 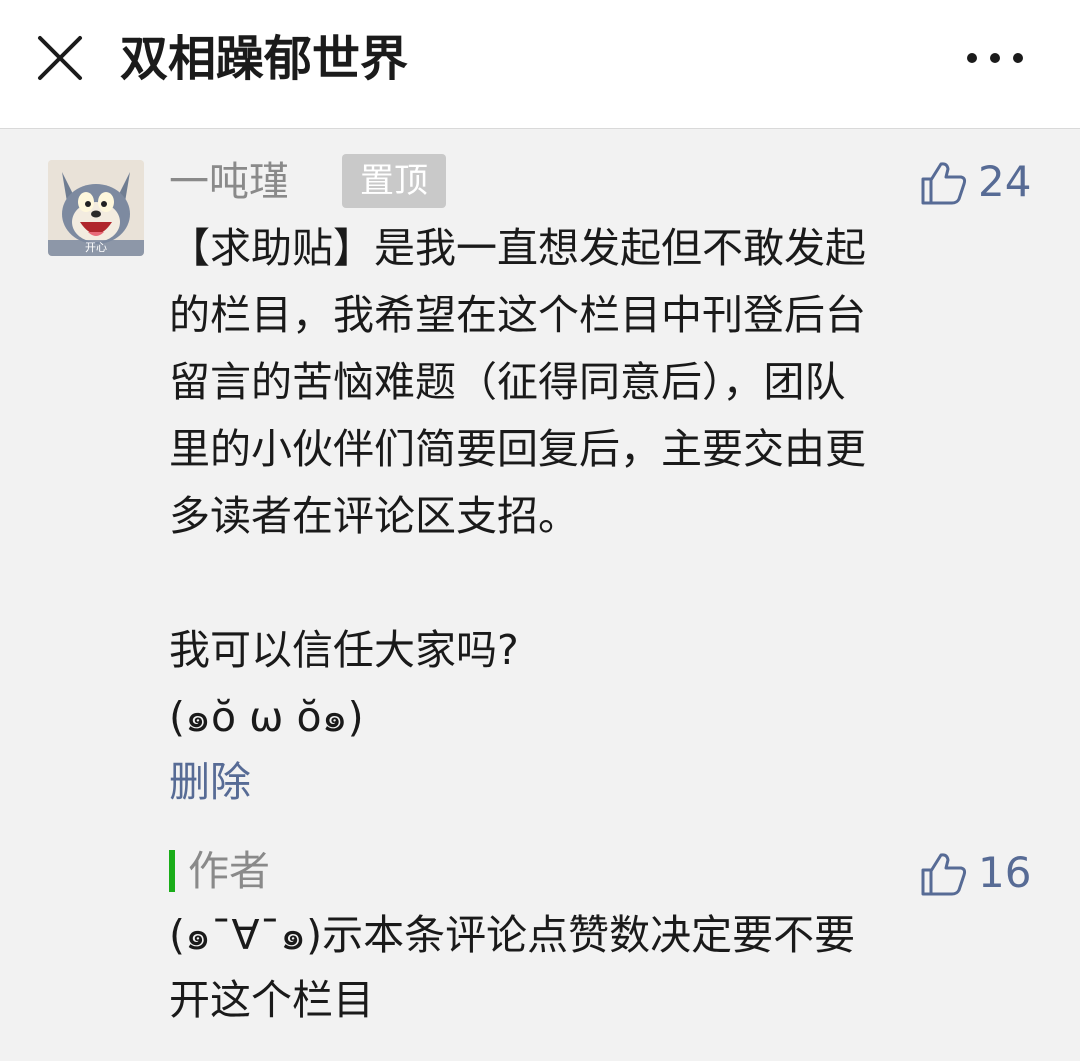 I want to click on like-count: 16, so click(x=1005, y=872).